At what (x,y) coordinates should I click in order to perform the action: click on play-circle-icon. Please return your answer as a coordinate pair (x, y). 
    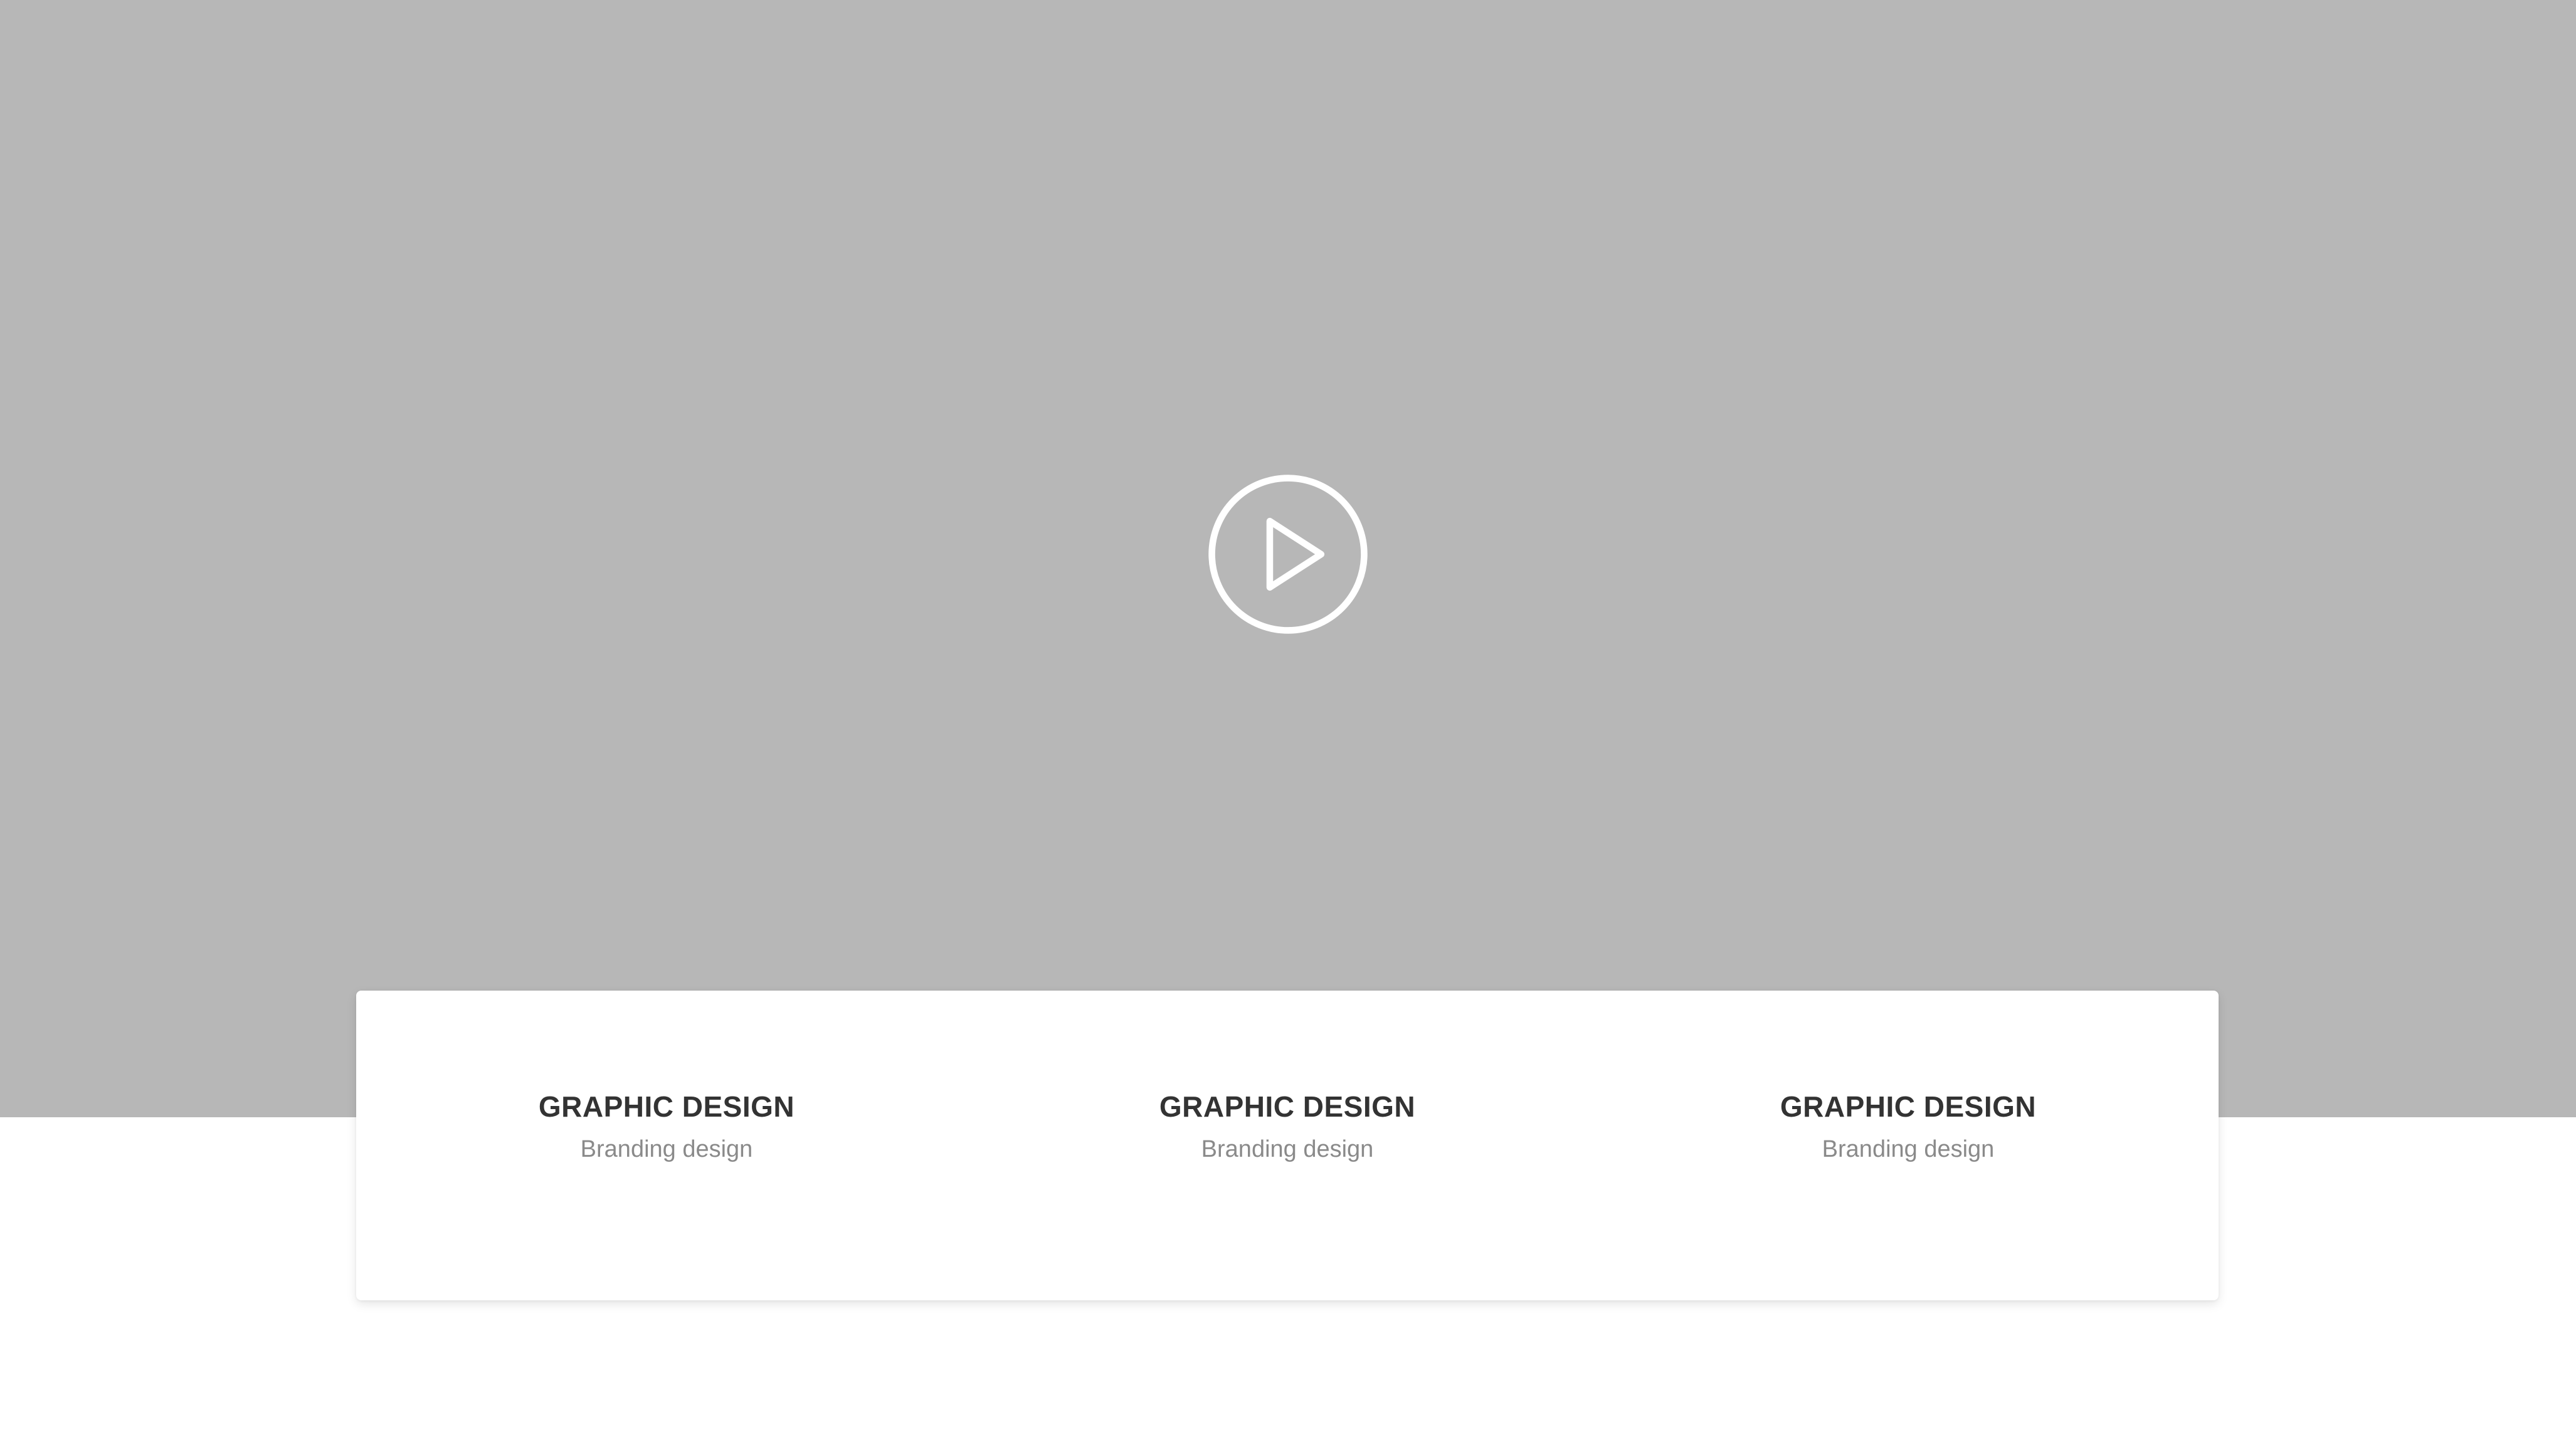
    Looking at the image, I should click on (1288, 554).